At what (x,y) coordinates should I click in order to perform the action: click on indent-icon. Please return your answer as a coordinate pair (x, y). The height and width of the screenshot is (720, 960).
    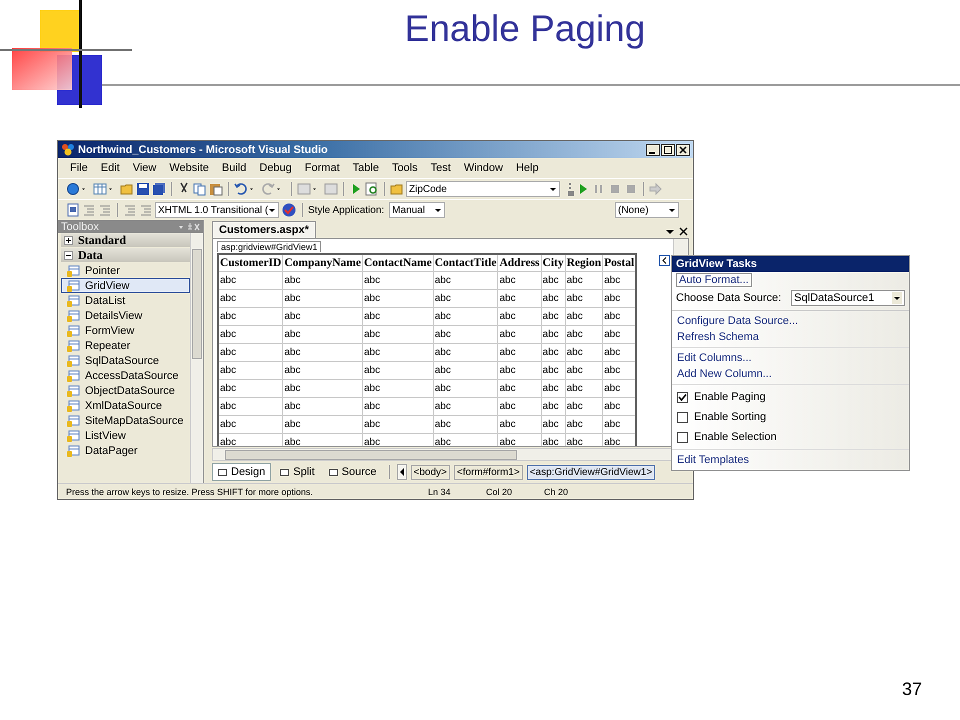
    Looking at the image, I should click on (89, 210).